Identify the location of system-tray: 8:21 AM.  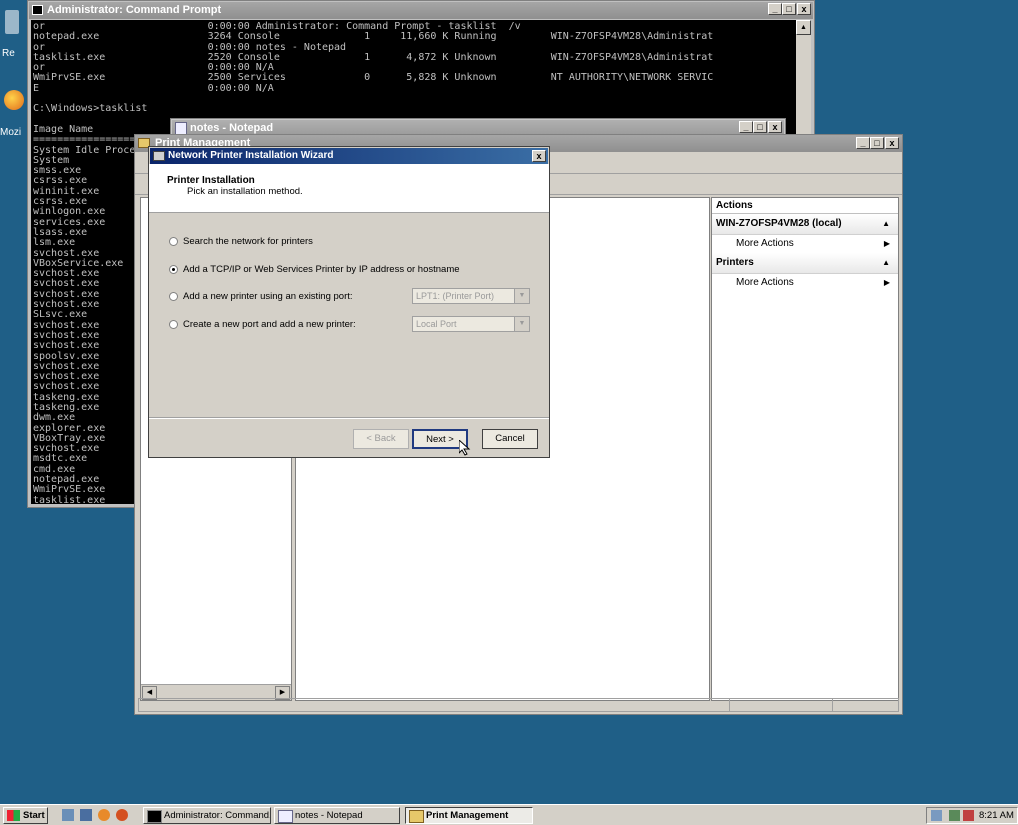
(972, 815).